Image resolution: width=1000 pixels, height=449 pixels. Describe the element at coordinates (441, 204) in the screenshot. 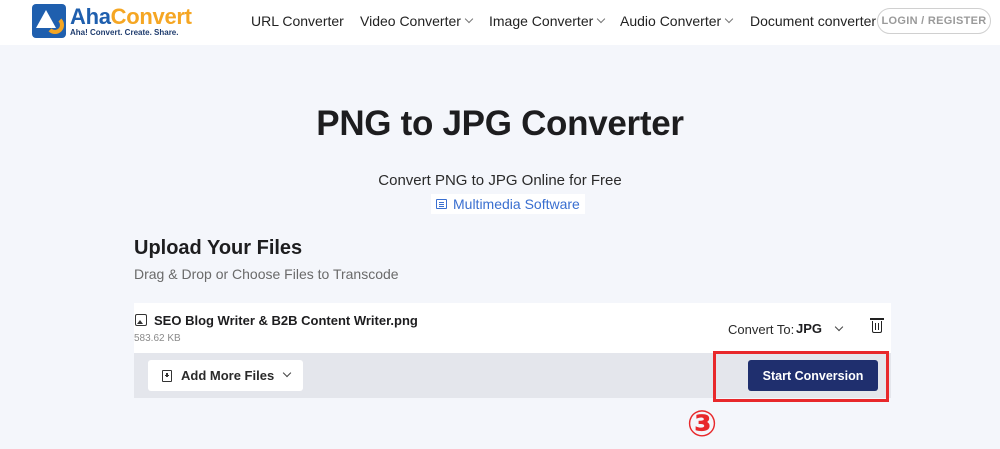

I see `document-list-icon` at that location.